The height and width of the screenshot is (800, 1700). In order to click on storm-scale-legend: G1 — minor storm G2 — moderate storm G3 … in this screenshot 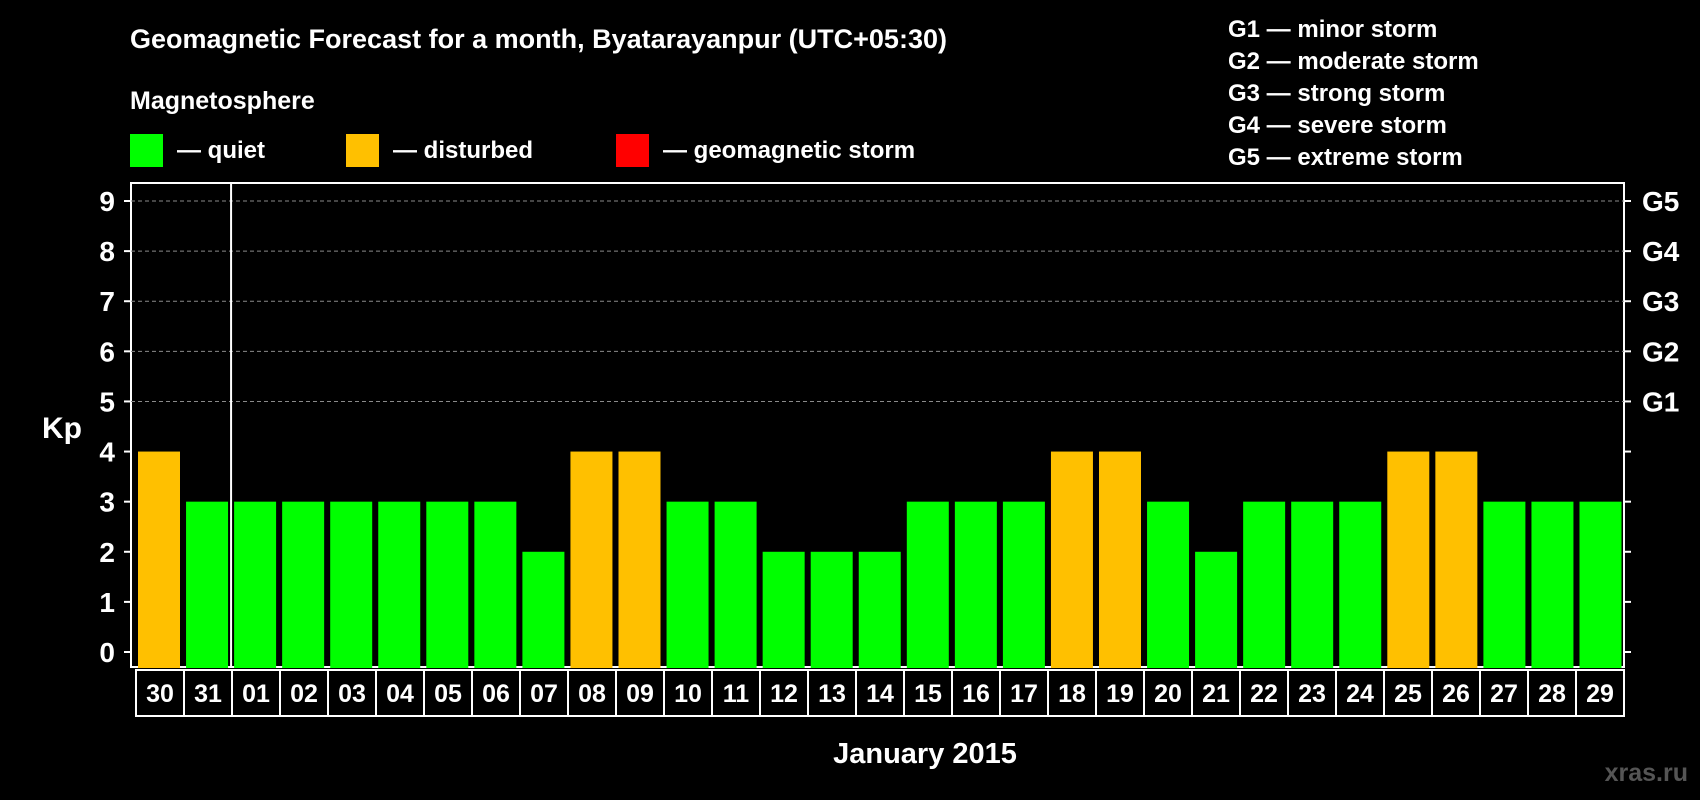, I will do `click(1353, 93)`.